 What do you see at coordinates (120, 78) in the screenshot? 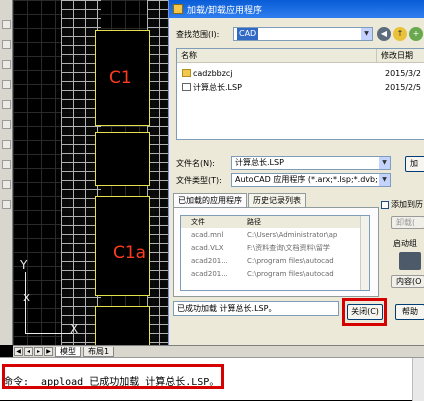
I see `room-label: C1` at bounding box center [120, 78].